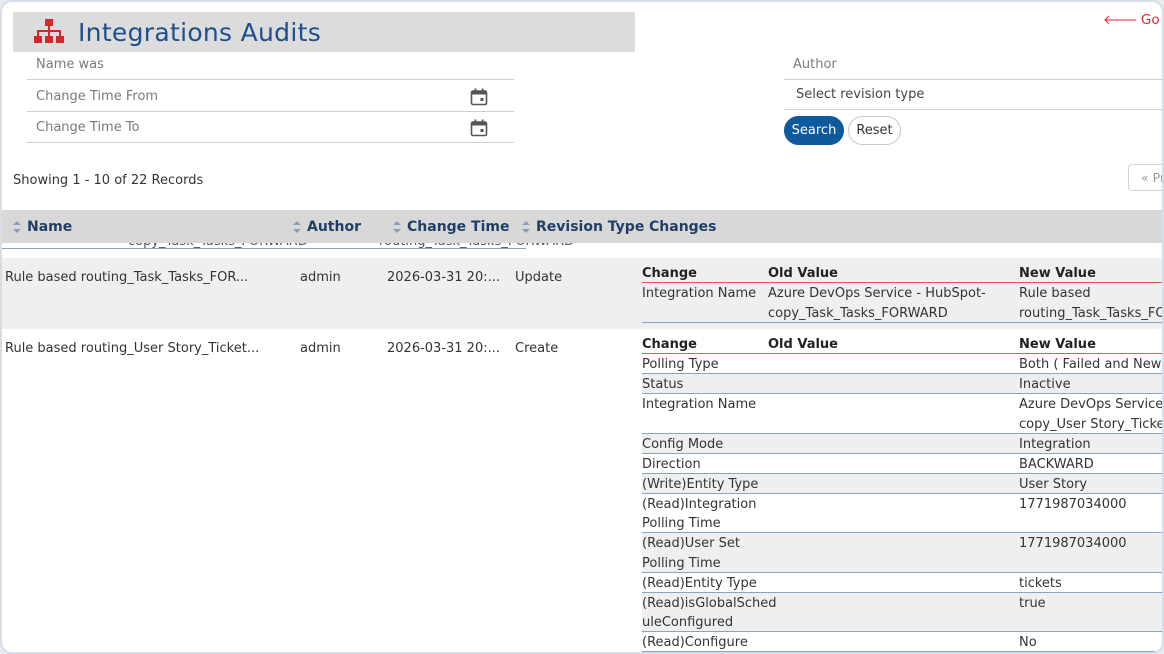 This screenshot has width=1164, height=654. I want to click on change-row: (Read)isGlobalSched uleConfigured true, so click(902, 612).